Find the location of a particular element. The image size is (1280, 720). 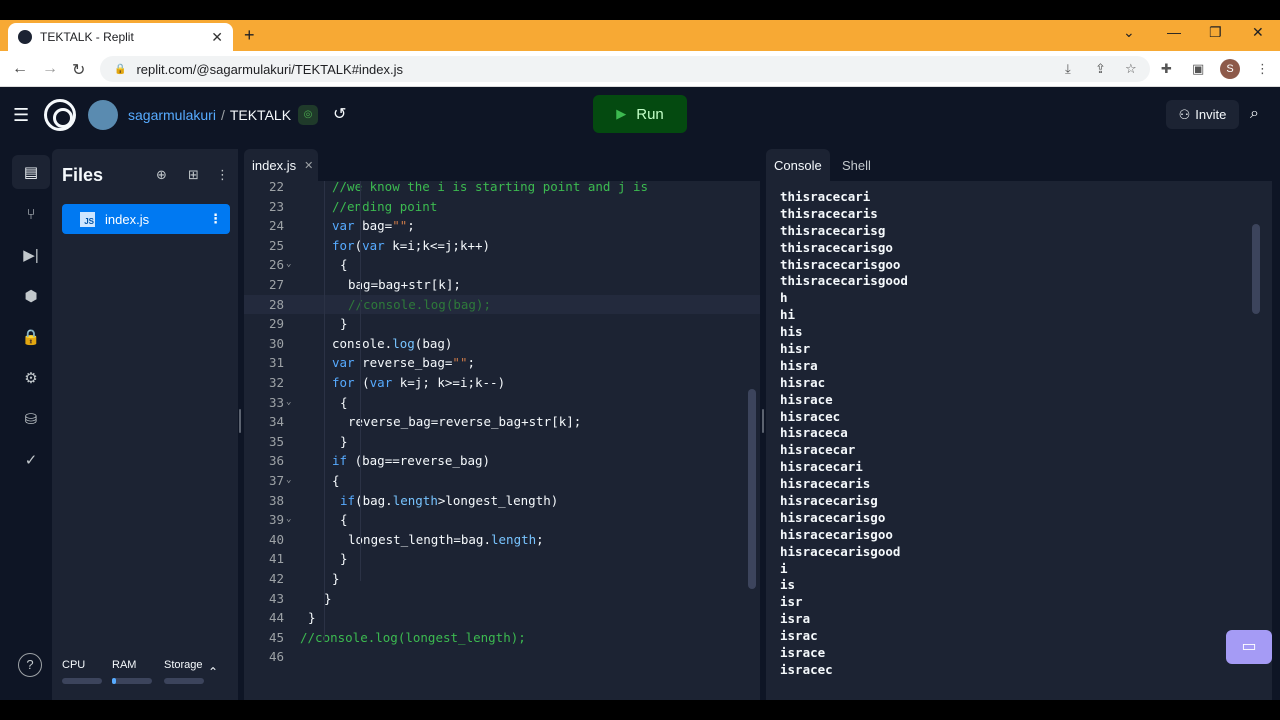

code-line: 27 bag=bag+str[k]; is located at coordinates (502, 285).